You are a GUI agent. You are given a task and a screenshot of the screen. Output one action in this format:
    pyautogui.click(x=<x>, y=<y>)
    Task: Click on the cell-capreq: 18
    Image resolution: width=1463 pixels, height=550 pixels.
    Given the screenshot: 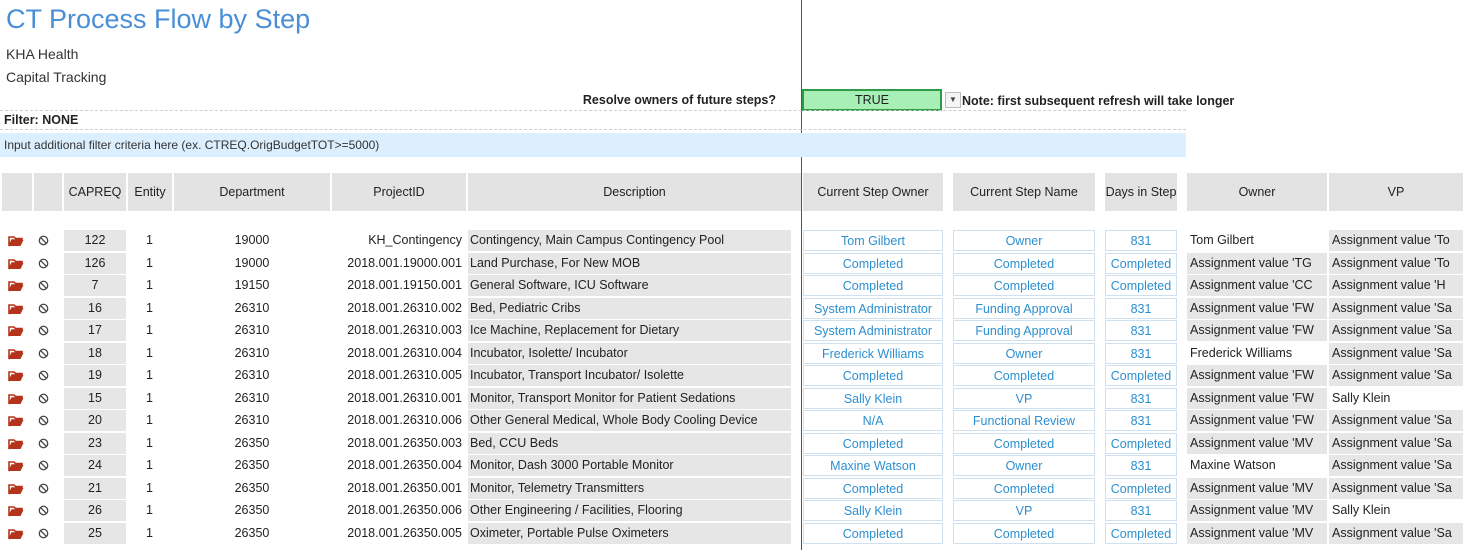 What is the action you would take?
    pyautogui.click(x=95, y=353)
    